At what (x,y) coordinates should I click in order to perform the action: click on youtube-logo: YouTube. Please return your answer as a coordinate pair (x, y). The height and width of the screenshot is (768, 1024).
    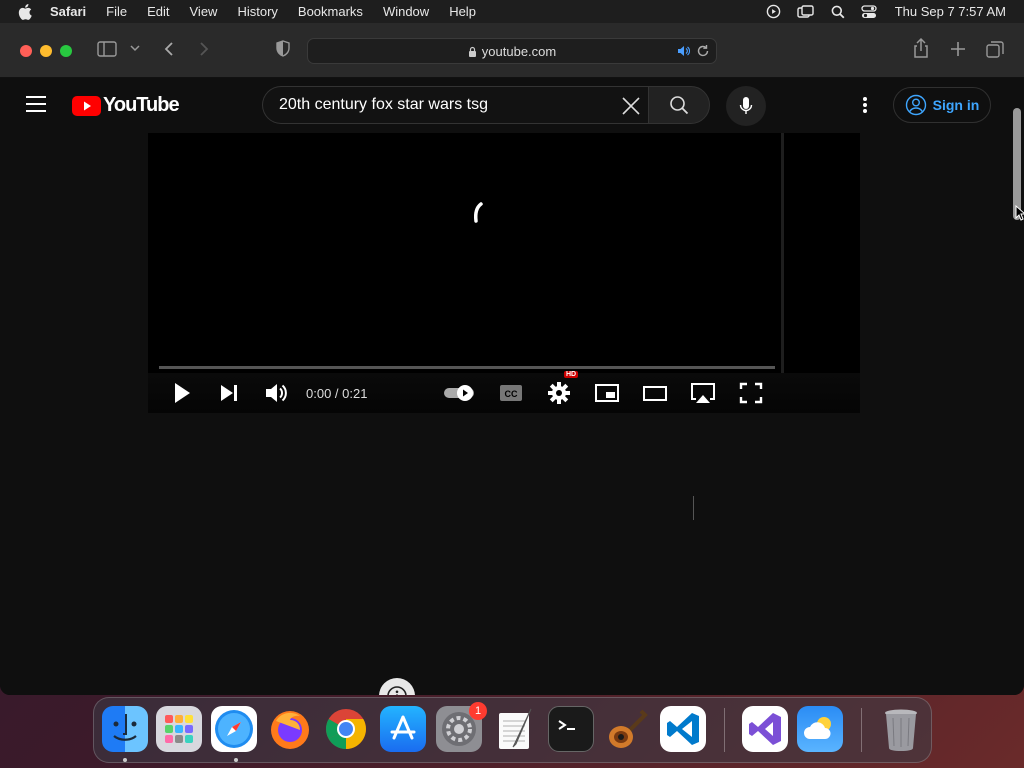
    Looking at the image, I should click on (126, 105).